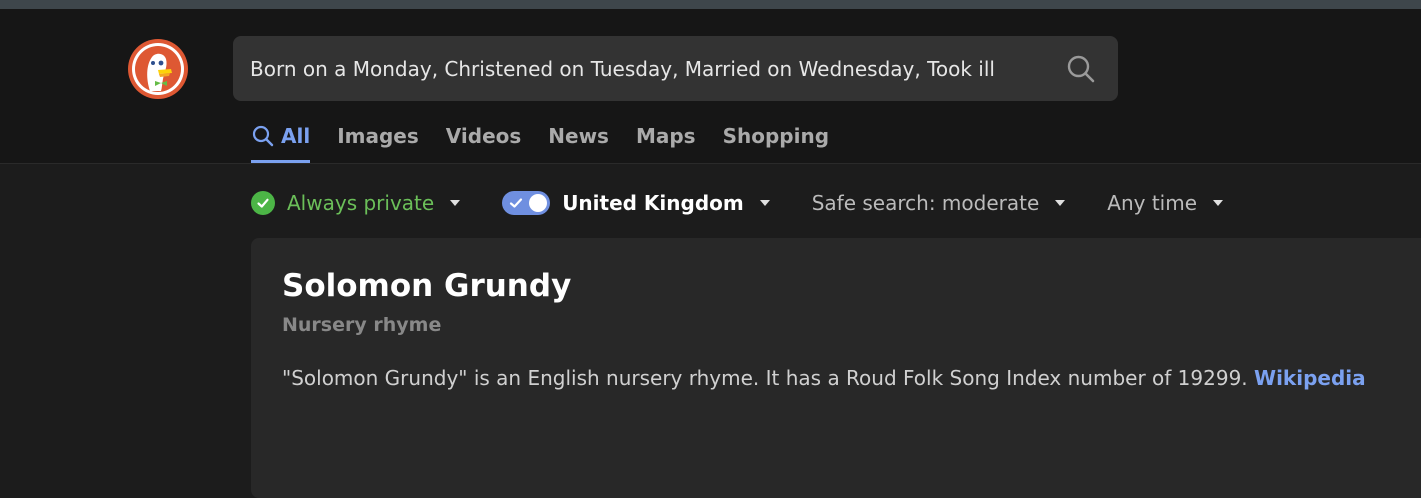 The height and width of the screenshot is (498, 1421). I want to click on privacy-dropdown: Always private, so click(356, 203).